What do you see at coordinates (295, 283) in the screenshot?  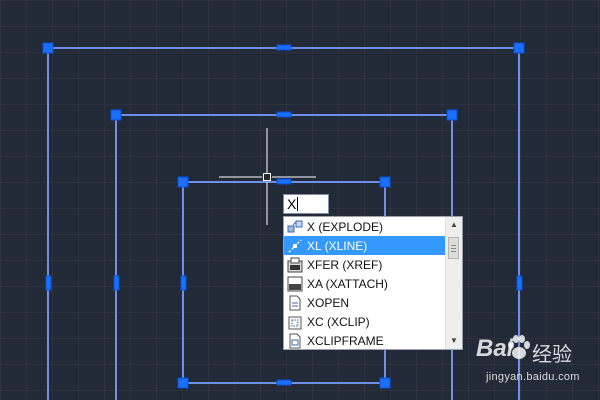 I see `xattach-icon` at bounding box center [295, 283].